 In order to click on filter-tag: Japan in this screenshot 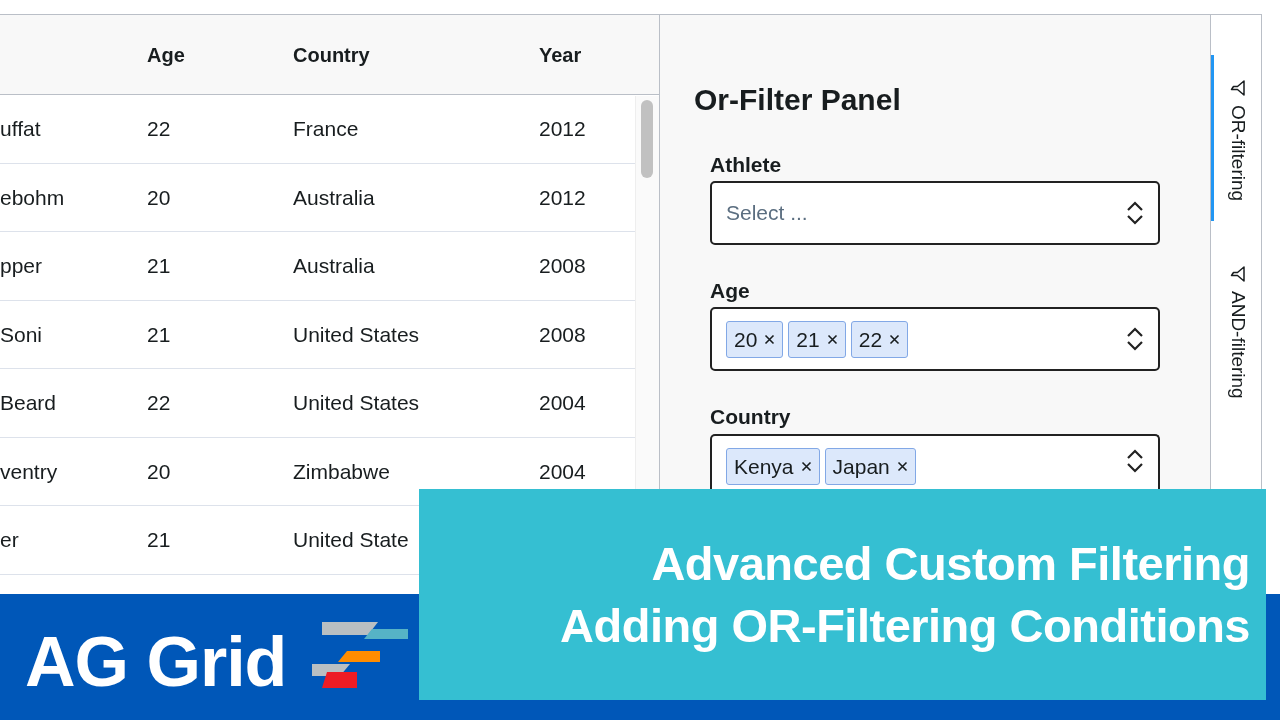, I will do `click(870, 466)`.